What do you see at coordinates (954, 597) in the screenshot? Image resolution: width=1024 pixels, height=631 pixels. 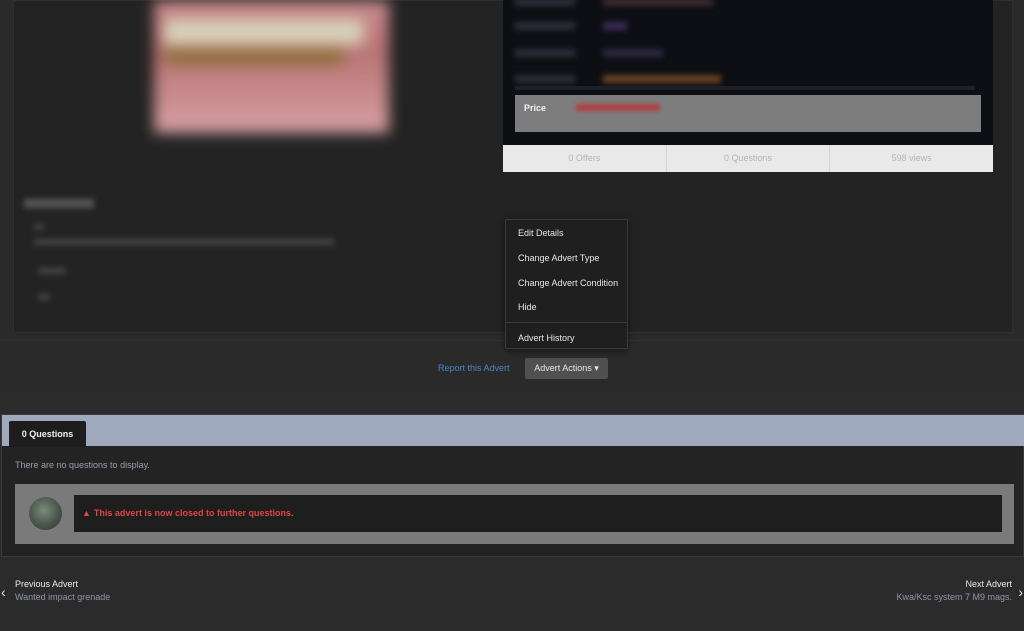 I see `next-advert-link: Kwa/Ksc system 7 M9 mags.` at bounding box center [954, 597].